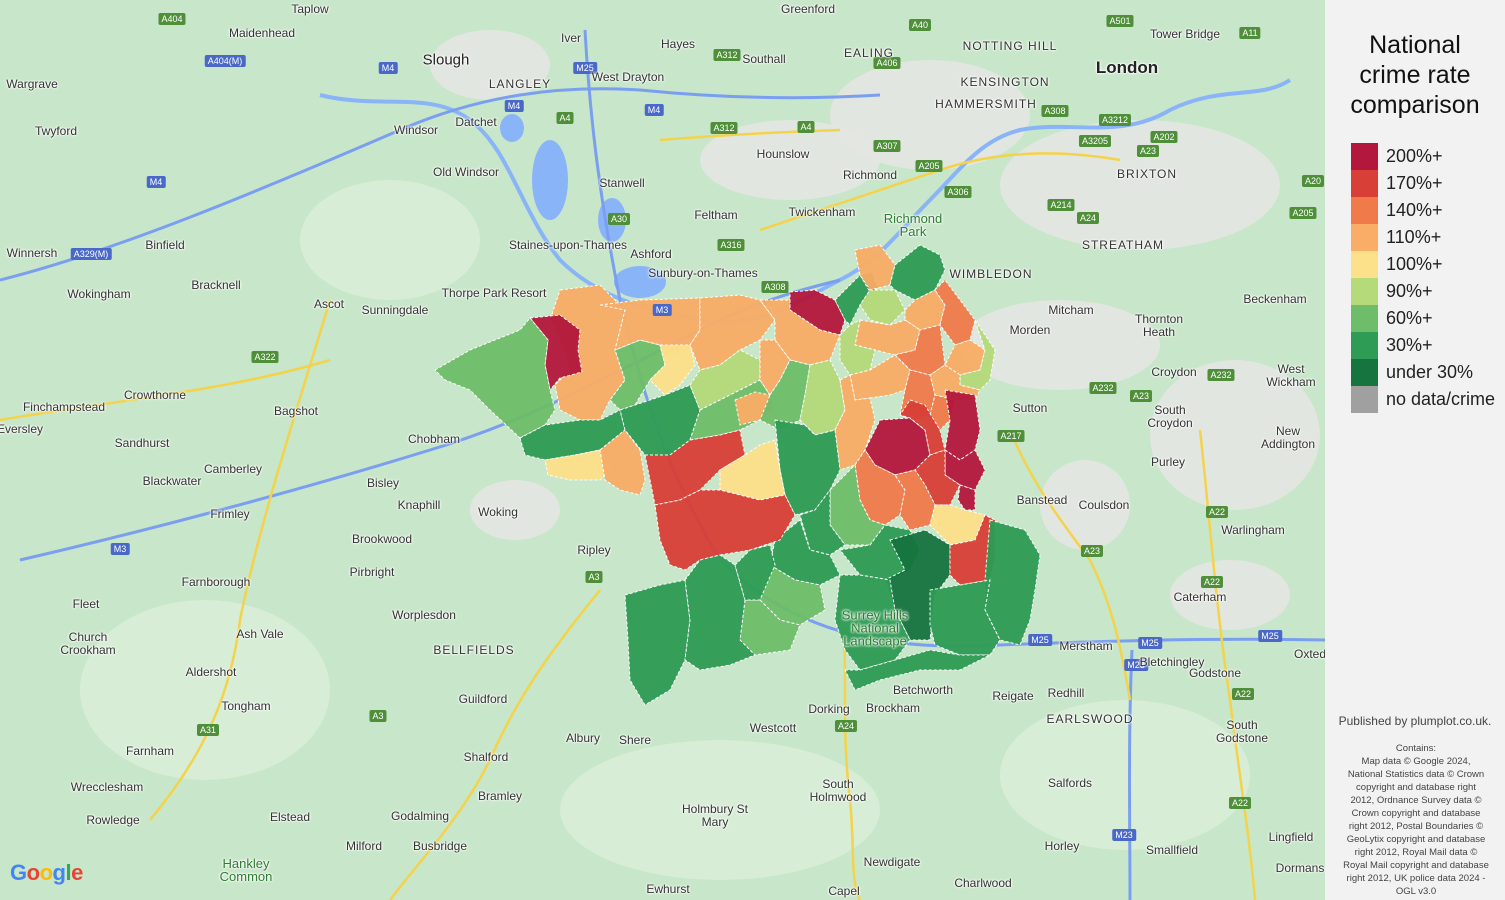 The height and width of the screenshot is (900, 1505). Describe the element at coordinates (1005, 82) in the screenshot. I see `place-label: KENSINGTON` at that location.